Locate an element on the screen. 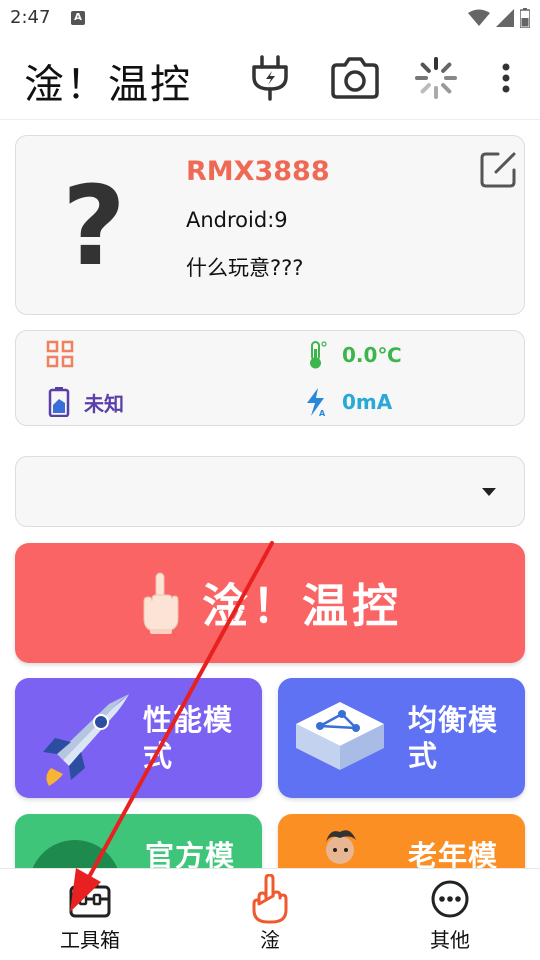 This screenshot has height=960, width=540. mode-performance-label: 性能模 式 is located at coordinates (188, 738).